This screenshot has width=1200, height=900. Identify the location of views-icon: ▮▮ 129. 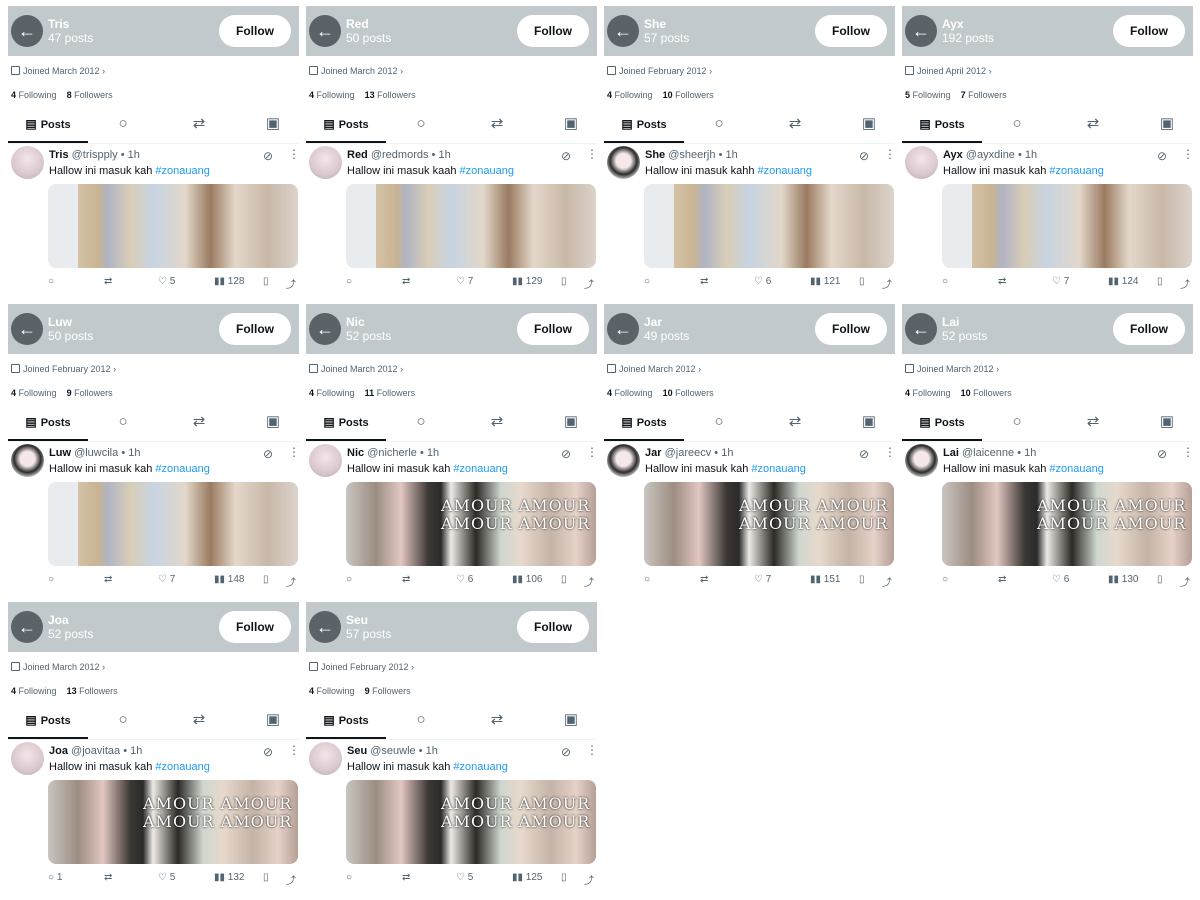
(527, 281).